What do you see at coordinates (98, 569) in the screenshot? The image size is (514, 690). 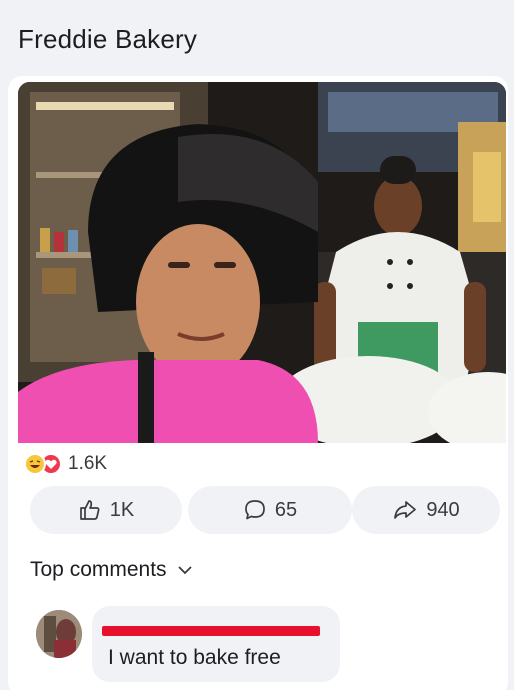 I see `top-comments-label: Top comments` at bounding box center [98, 569].